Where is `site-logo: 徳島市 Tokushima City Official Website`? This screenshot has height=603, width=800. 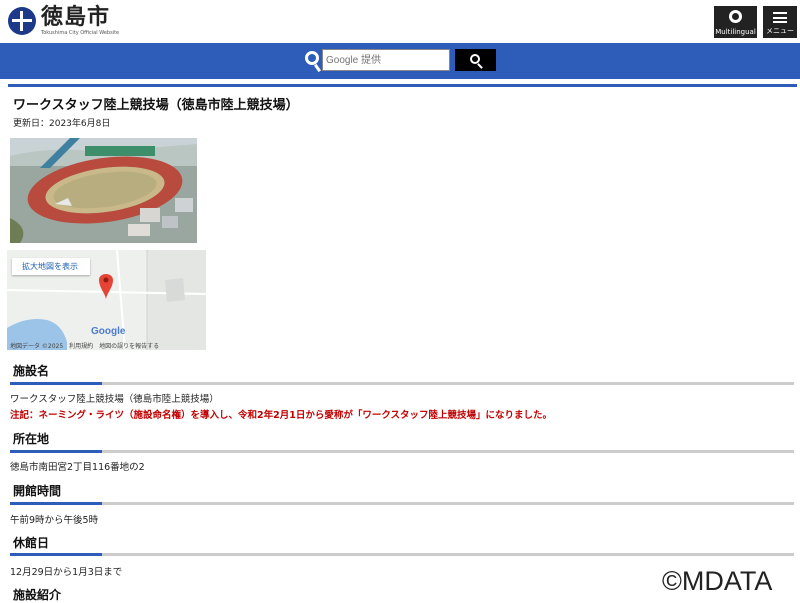
site-logo: 徳島市 Tokushima City Official Website is located at coordinates (63, 21).